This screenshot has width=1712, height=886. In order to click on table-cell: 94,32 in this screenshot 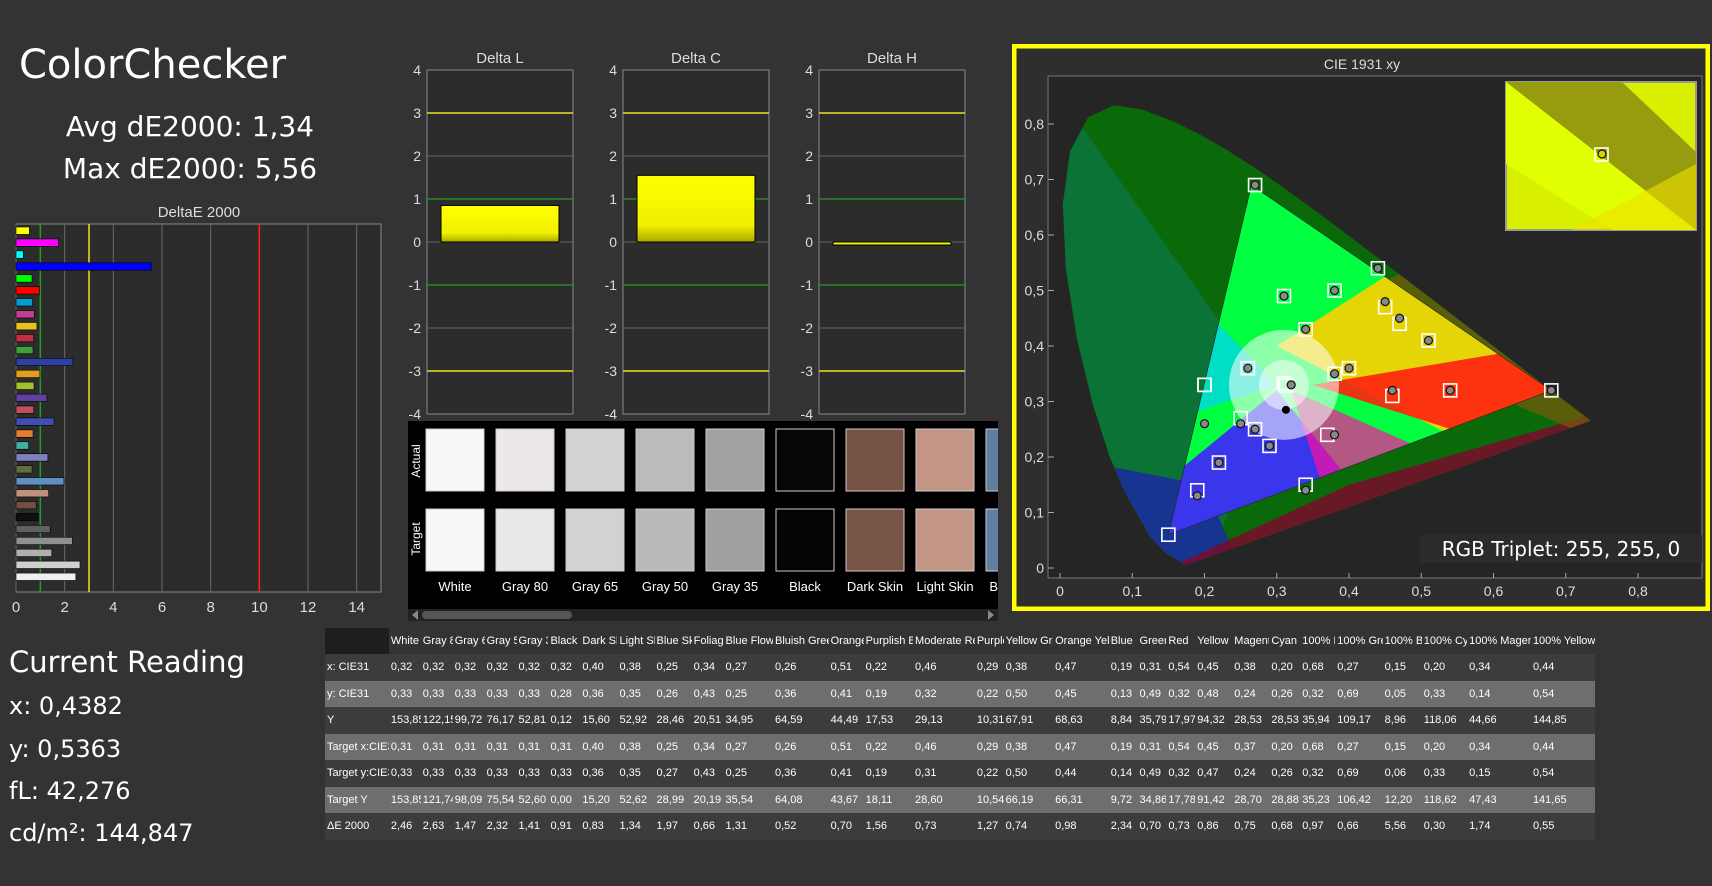, I will do `click(1211, 720)`.